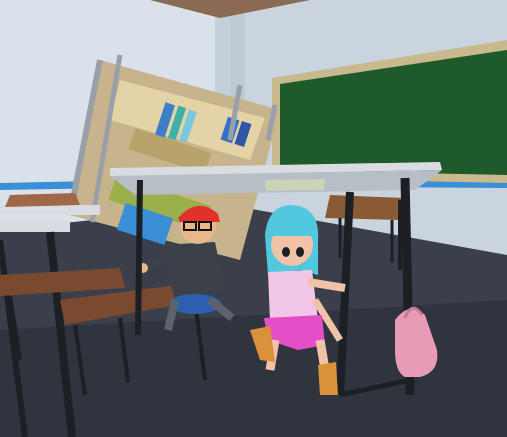 The image size is (507, 437). I want to click on desk-paper, so click(295, 185).